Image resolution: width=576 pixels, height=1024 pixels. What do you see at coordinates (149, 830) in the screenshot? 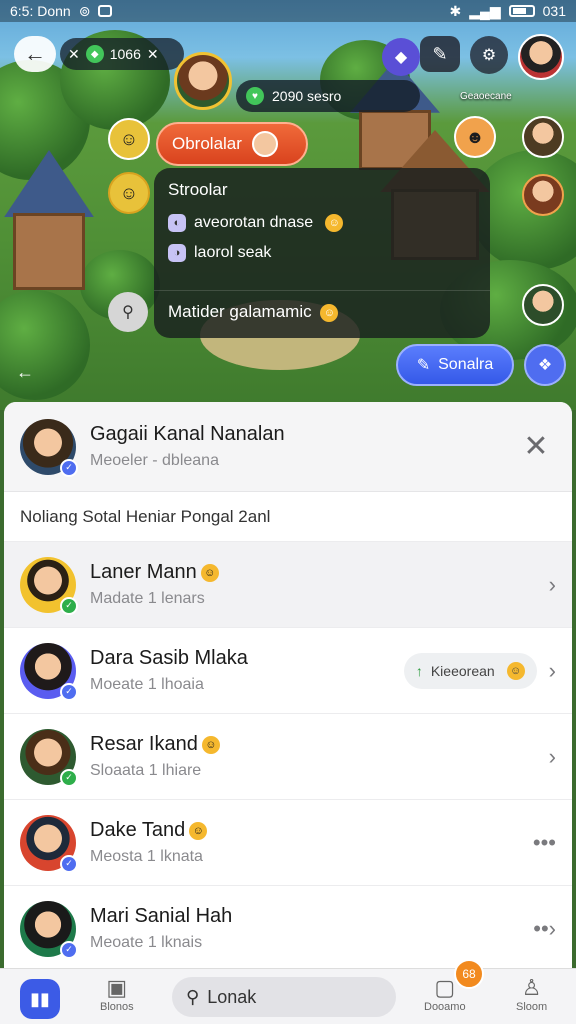
I see `friend-name: Dake Tand ☺` at bounding box center [149, 830].